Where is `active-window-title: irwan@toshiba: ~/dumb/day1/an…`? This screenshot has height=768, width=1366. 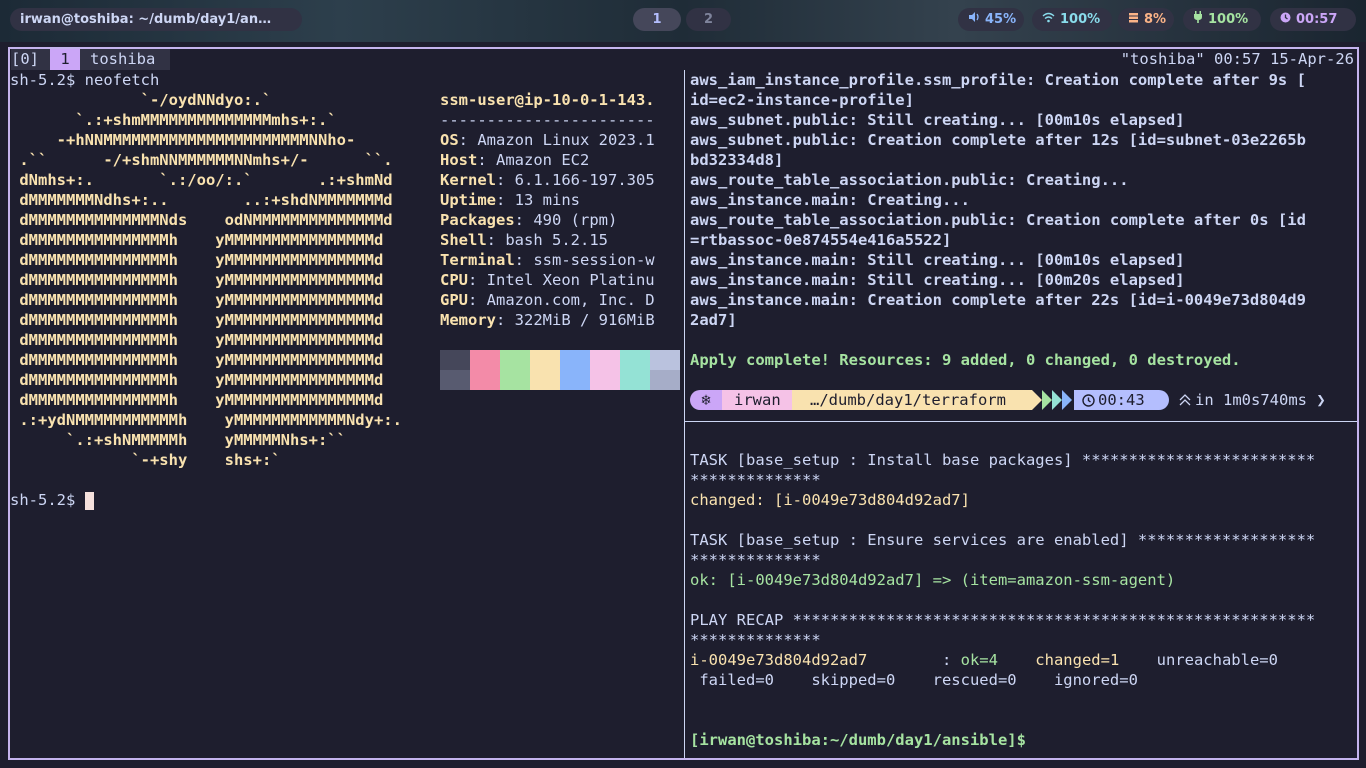 active-window-title: irwan@toshiba: ~/dumb/day1/an… is located at coordinates (156, 19).